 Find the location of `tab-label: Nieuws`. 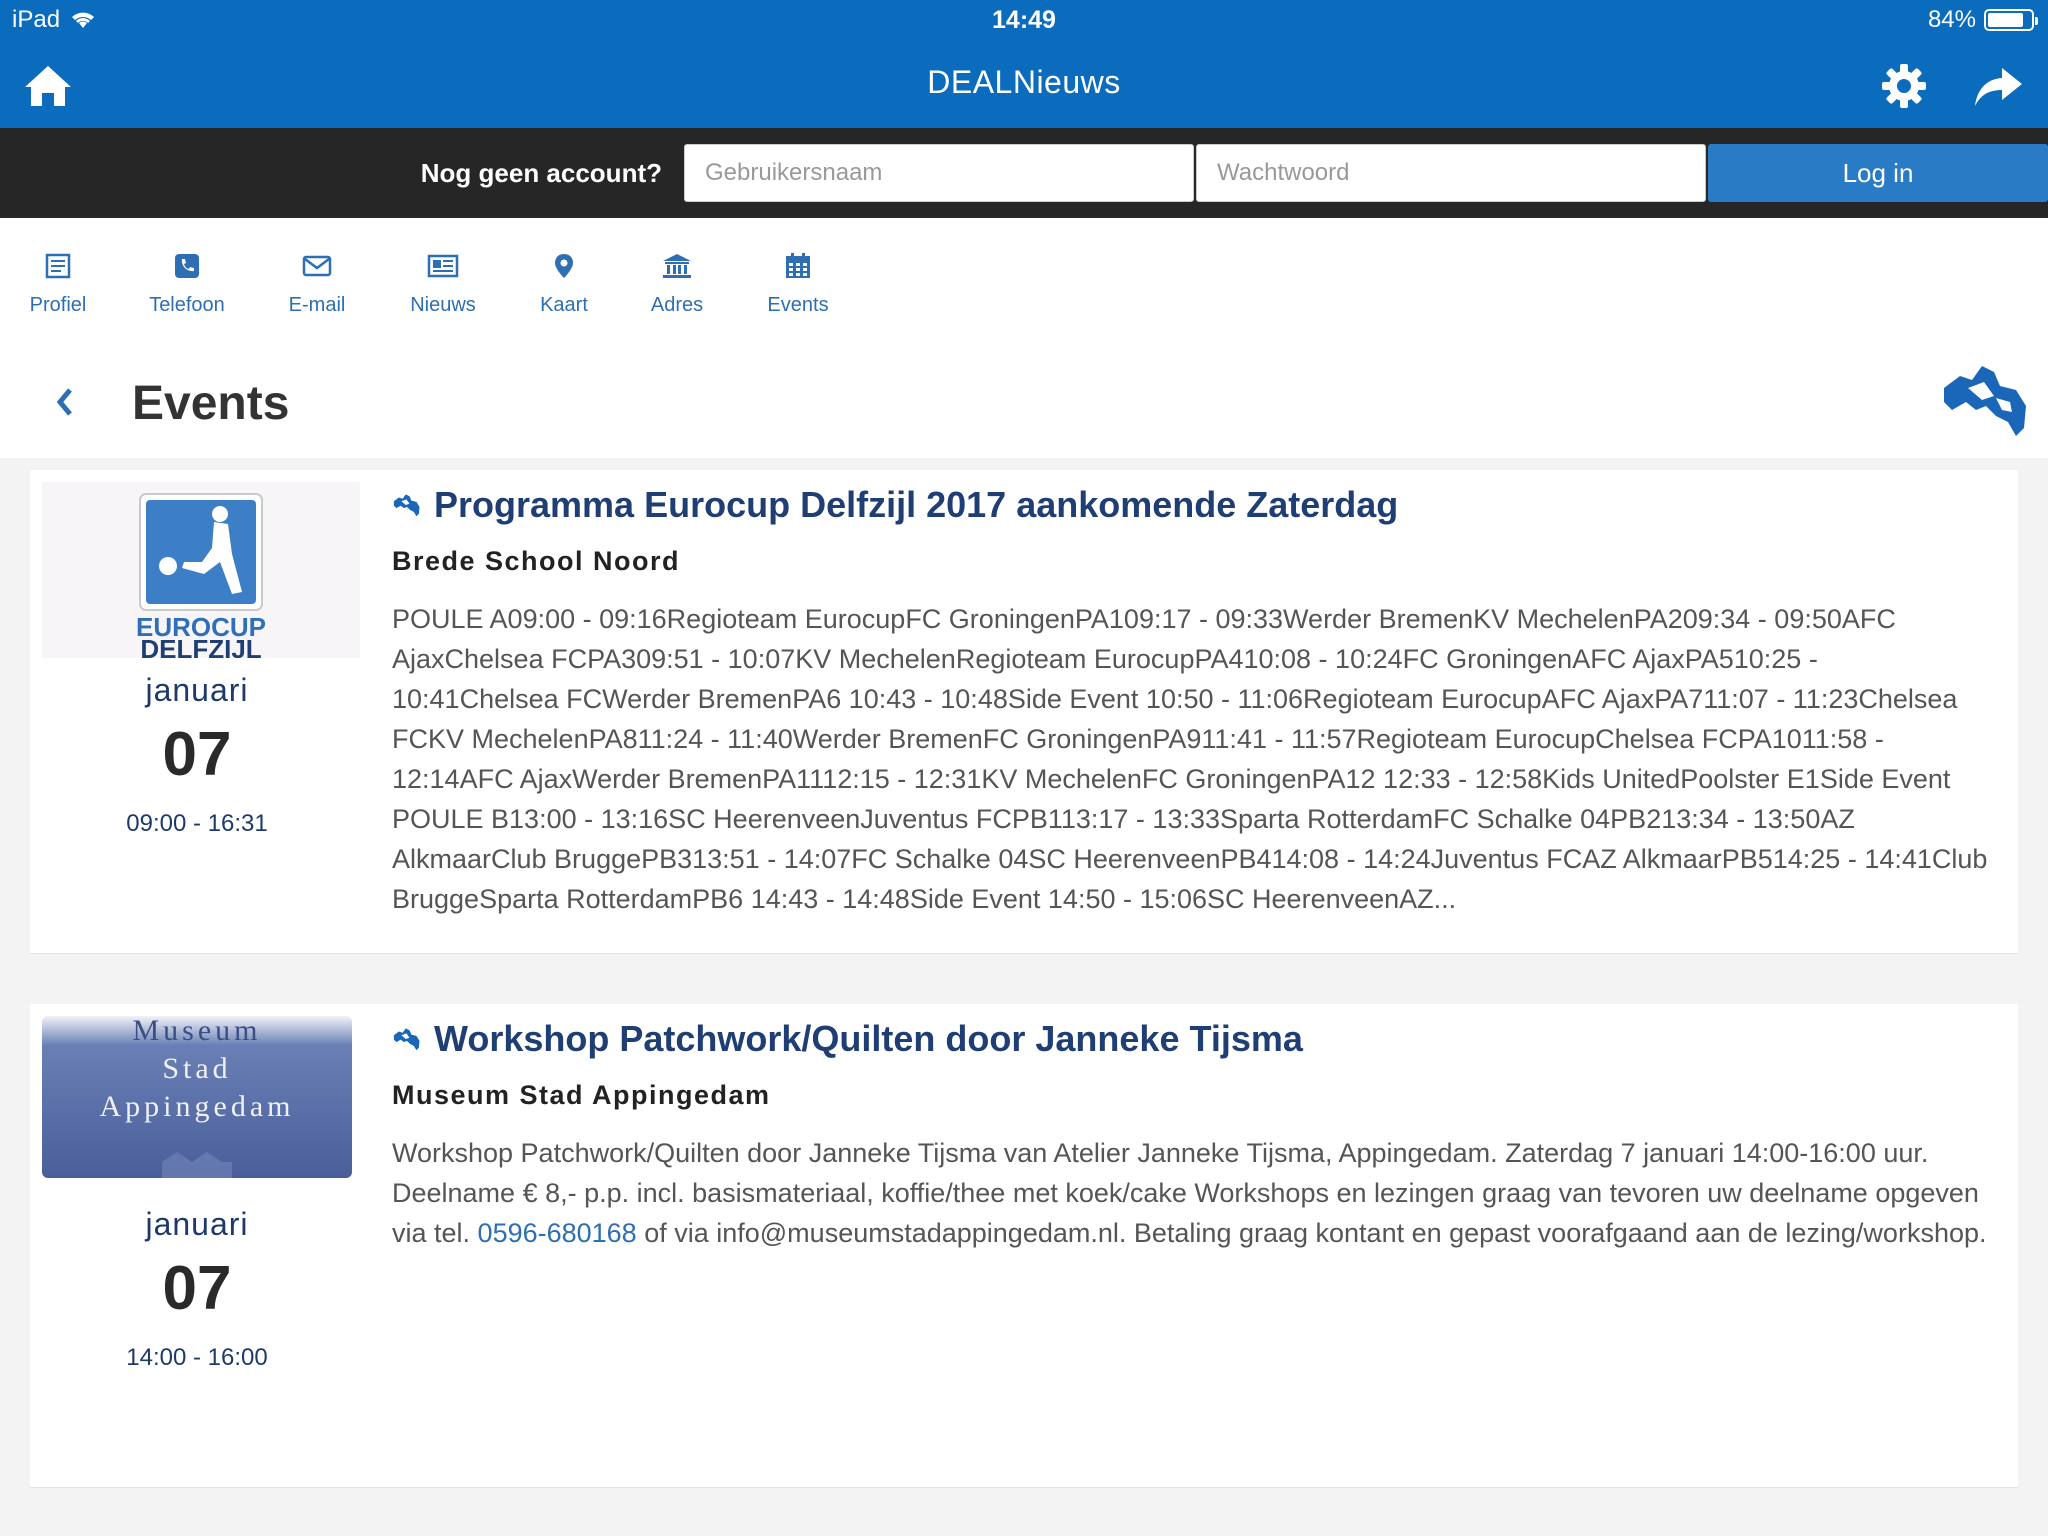

tab-label: Nieuws is located at coordinates (443, 305).